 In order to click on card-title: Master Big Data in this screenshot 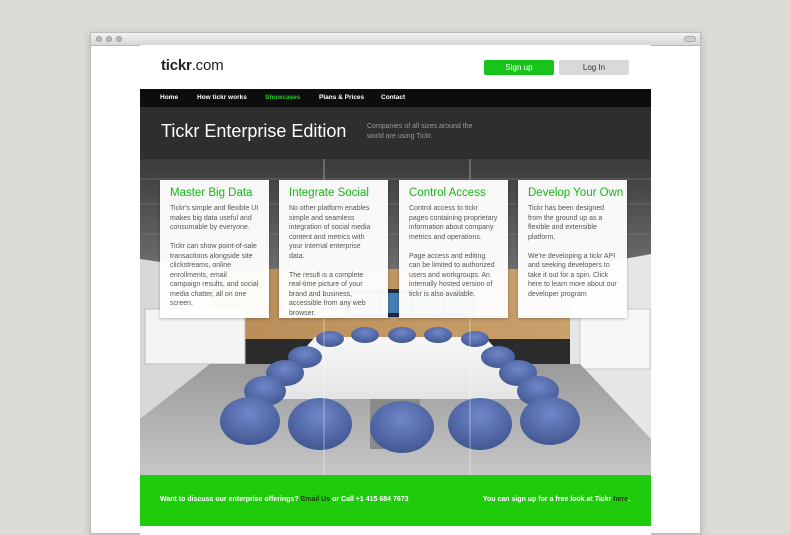, I will do `click(211, 193)`.